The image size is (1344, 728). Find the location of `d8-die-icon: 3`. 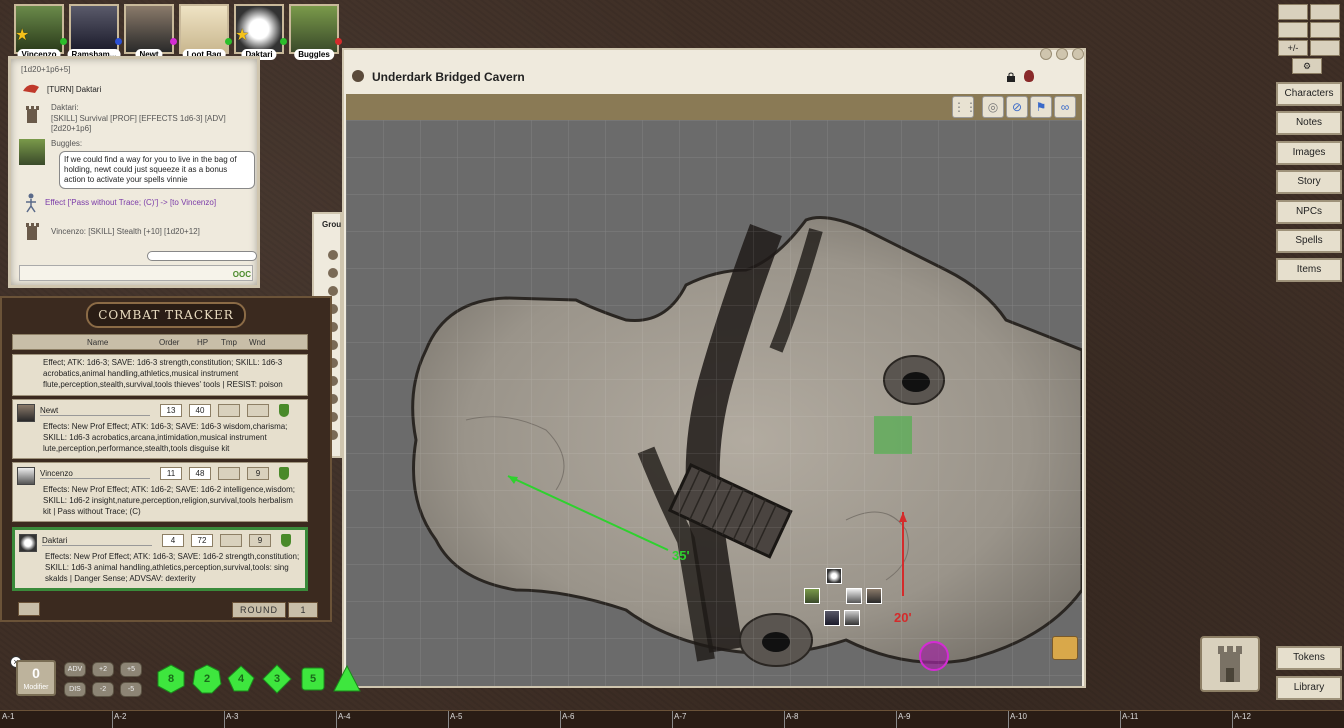

d8-die-icon: 3 is located at coordinates (277, 679).